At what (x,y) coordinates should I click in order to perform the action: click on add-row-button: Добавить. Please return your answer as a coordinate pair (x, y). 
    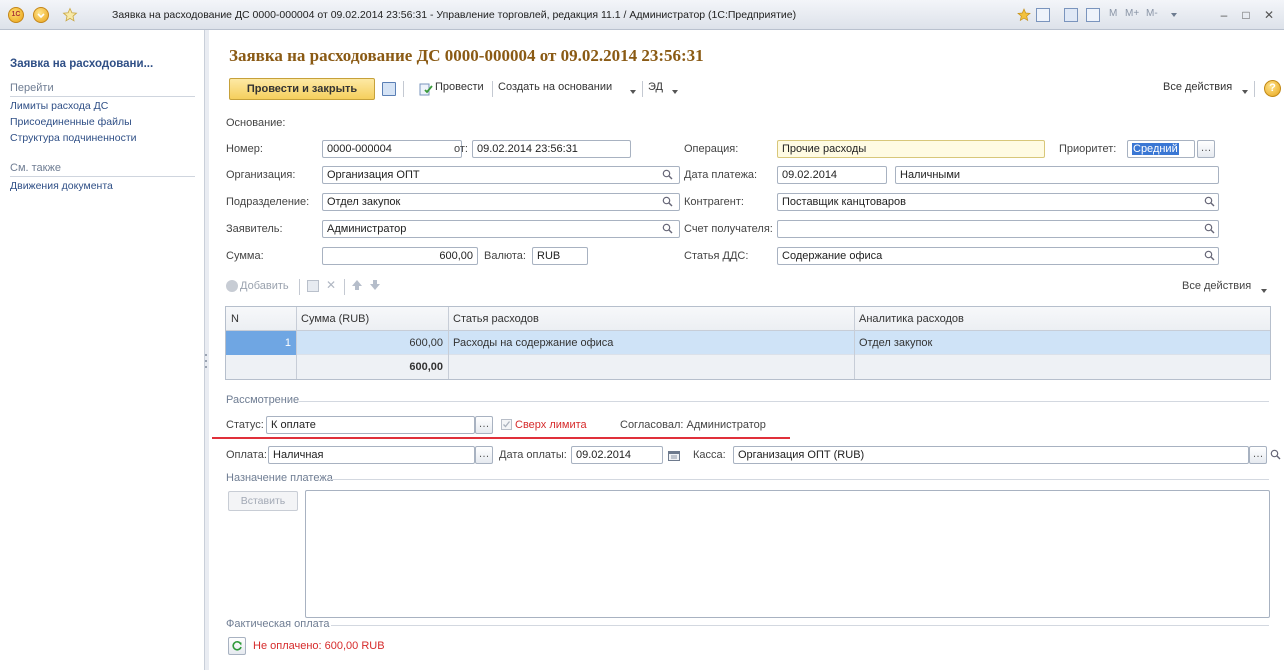
    Looking at the image, I should click on (264, 286).